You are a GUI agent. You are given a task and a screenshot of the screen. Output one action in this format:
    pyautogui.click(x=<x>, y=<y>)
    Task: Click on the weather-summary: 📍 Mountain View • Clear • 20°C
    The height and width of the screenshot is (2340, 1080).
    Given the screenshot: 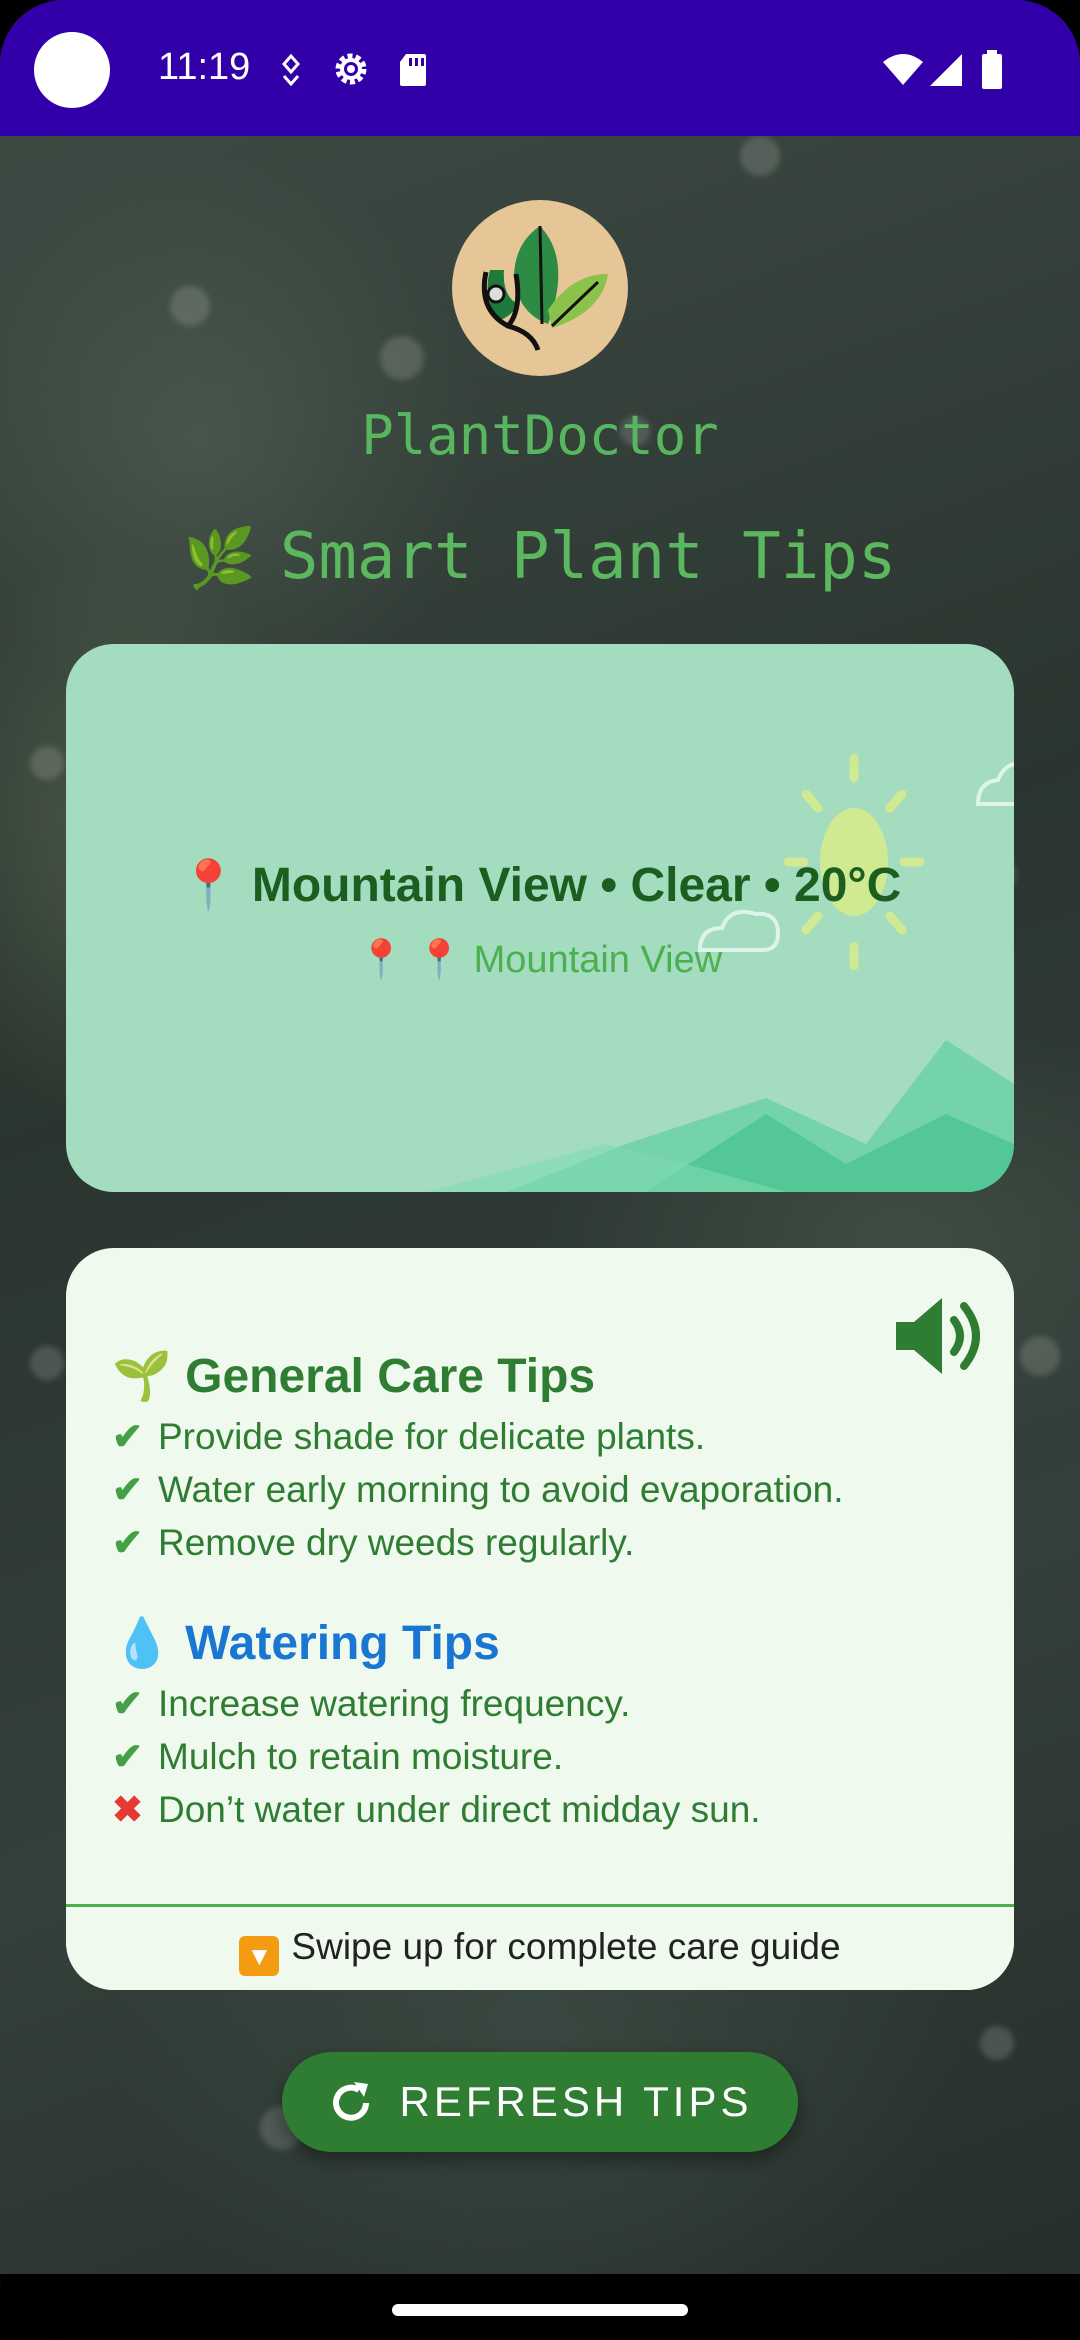 What is the action you would take?
    pyautogui.click(x=540, y=884)
    